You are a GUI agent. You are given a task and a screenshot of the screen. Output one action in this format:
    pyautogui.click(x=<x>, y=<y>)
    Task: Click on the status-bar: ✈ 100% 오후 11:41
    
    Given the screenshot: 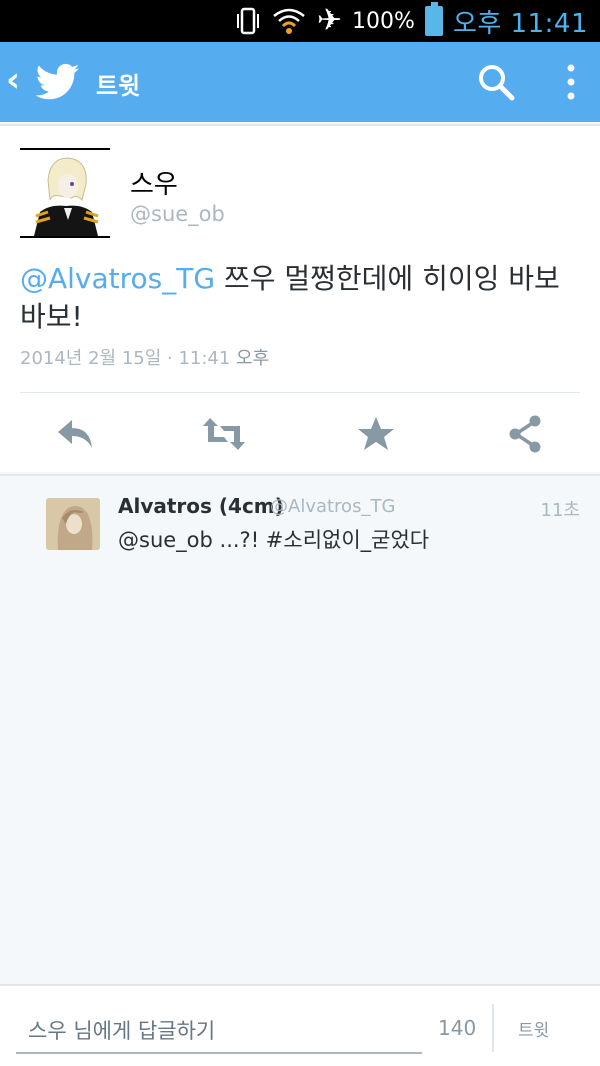 What is the action you would take?
    pyautogui.click(x=300, y=21)
    